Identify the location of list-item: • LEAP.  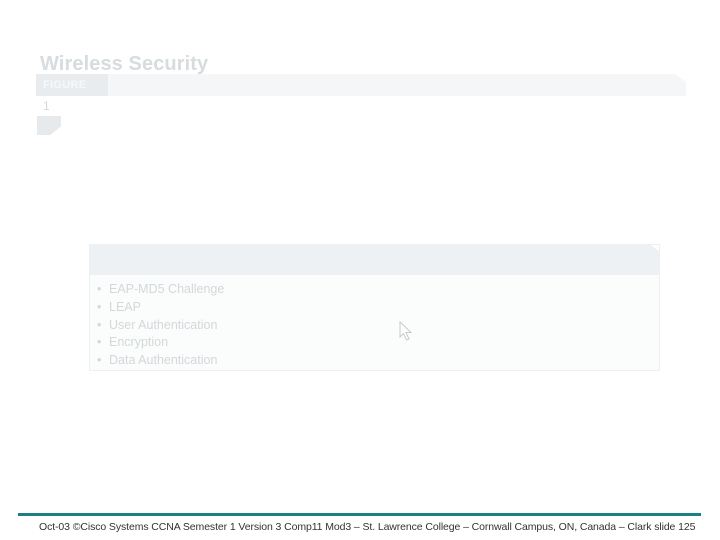
(160, 308).